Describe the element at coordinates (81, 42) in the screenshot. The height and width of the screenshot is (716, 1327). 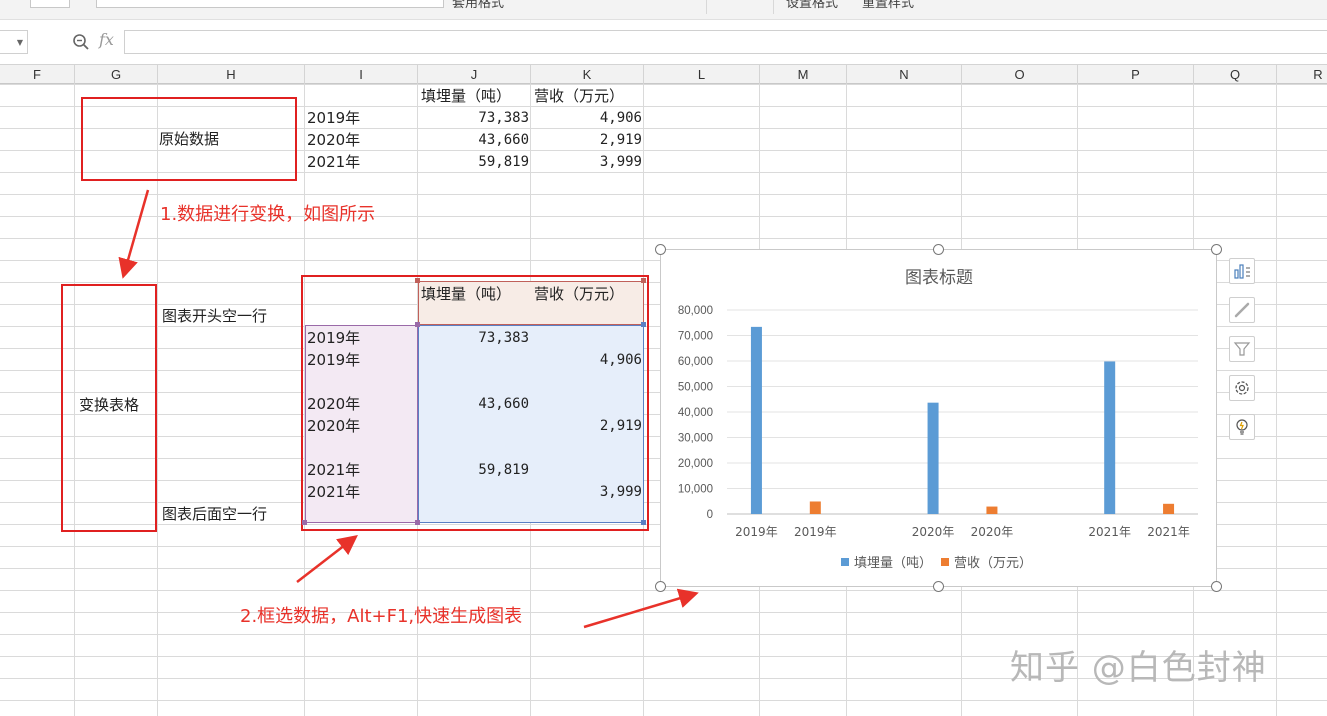
I see `zoom-icon` at that location.